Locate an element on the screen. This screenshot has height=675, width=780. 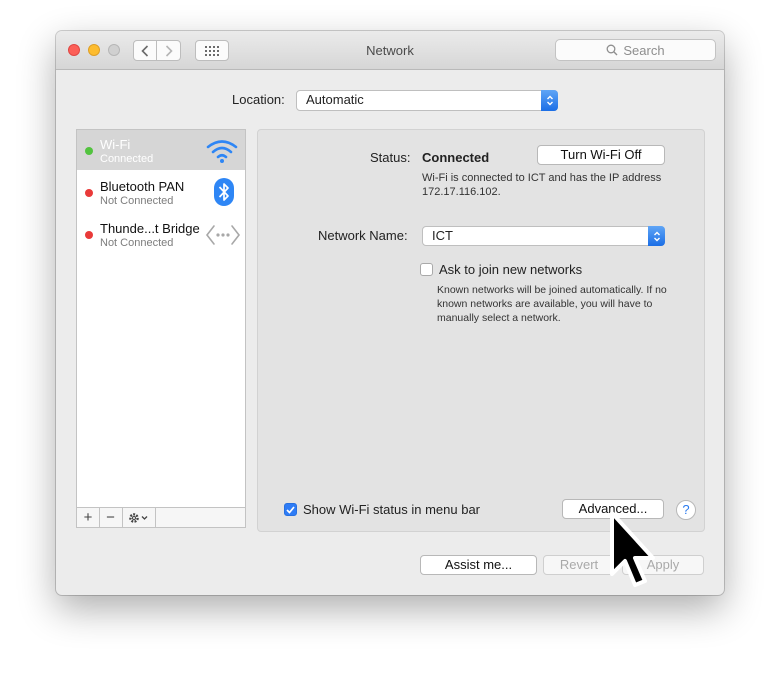
service-item-thunderbolt-bridge: Thunde...t Bridge Not Connected is located at coordinates (161, 234).